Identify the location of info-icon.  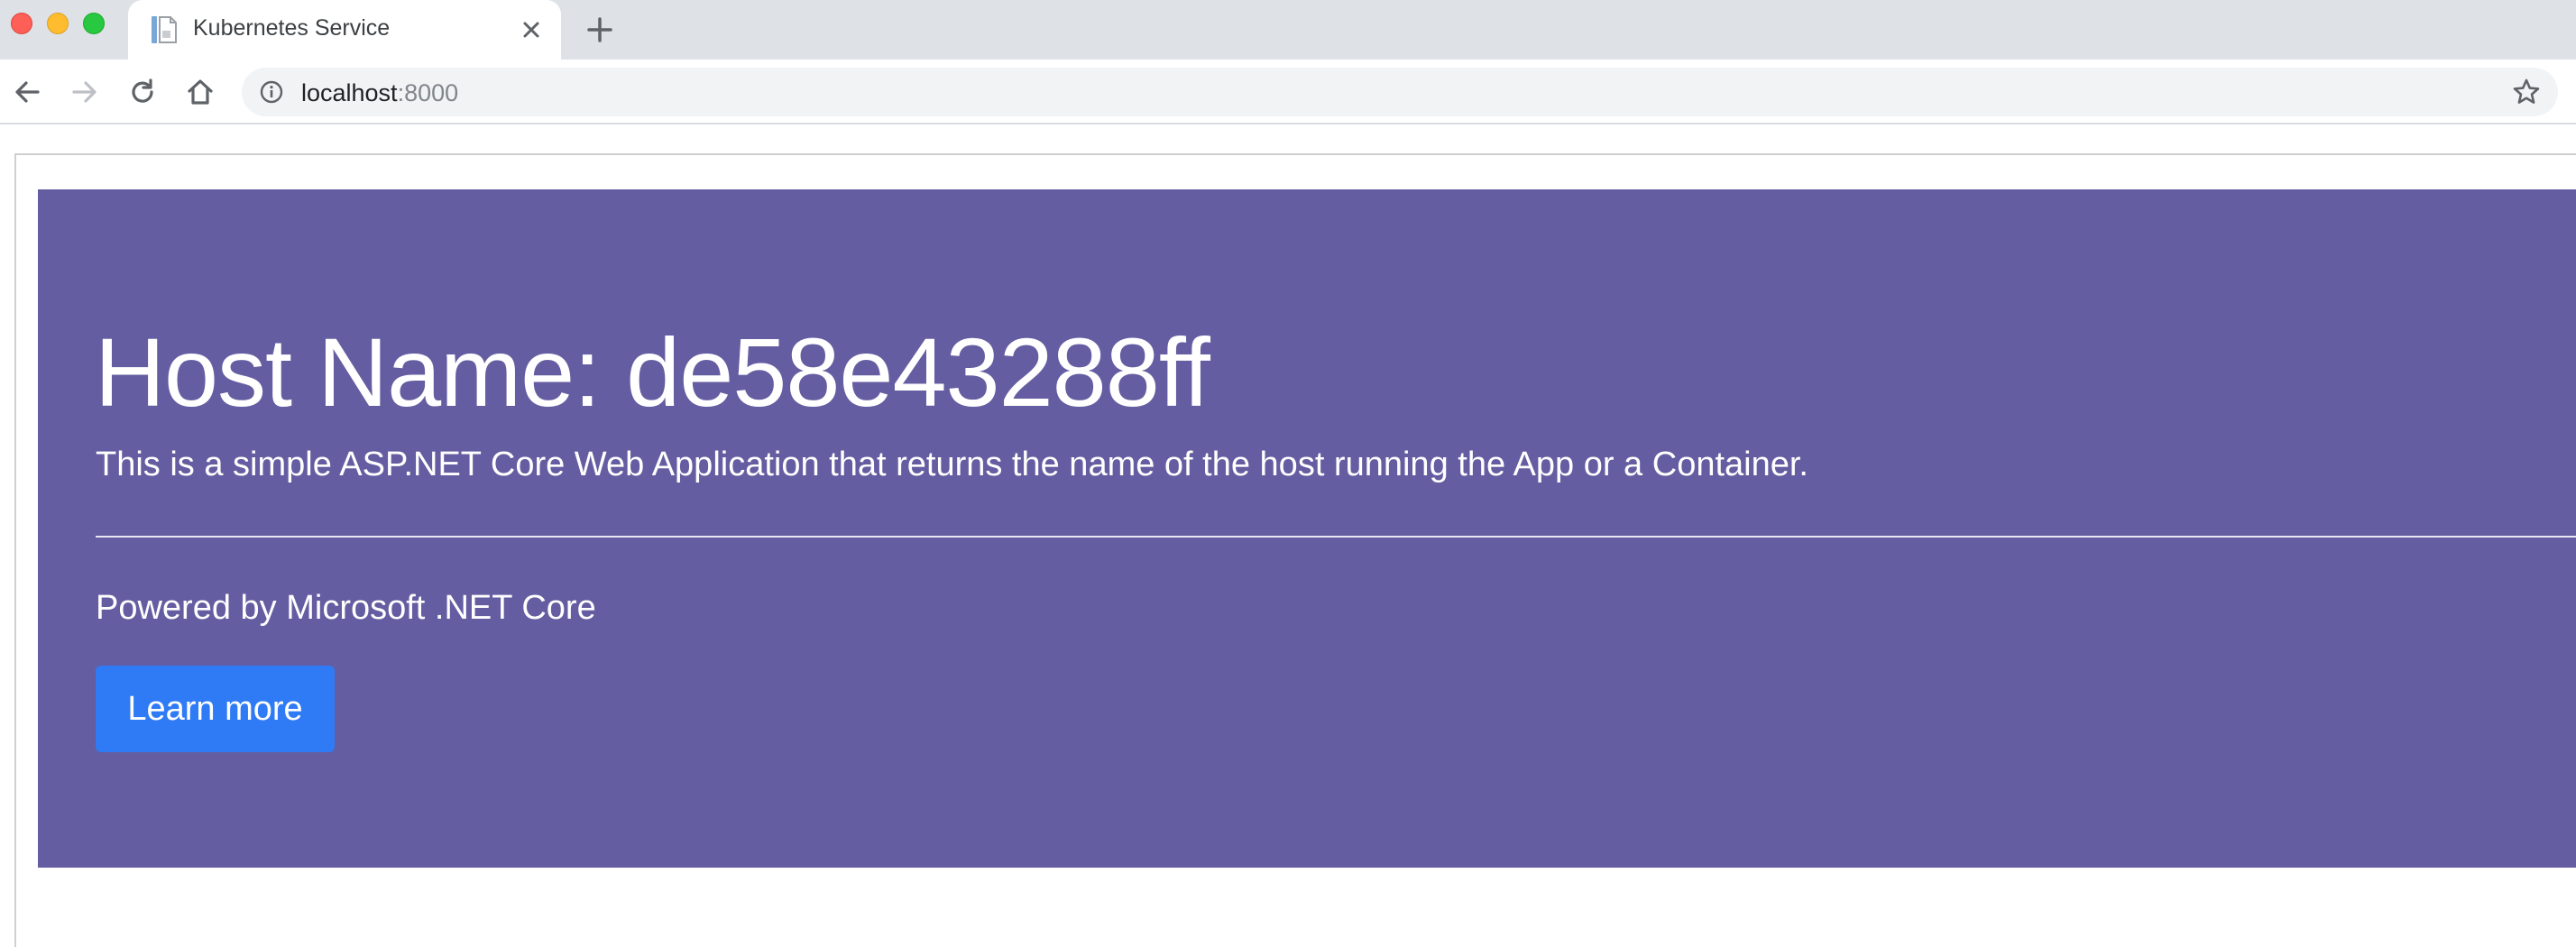
(271, 92).